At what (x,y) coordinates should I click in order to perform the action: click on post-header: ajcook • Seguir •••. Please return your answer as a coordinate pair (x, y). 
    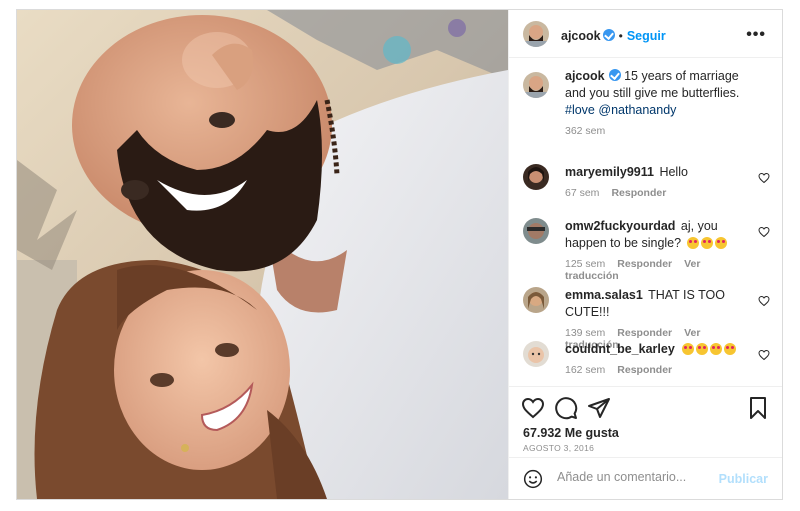
    Looking at the image, I should click on (645, 34).